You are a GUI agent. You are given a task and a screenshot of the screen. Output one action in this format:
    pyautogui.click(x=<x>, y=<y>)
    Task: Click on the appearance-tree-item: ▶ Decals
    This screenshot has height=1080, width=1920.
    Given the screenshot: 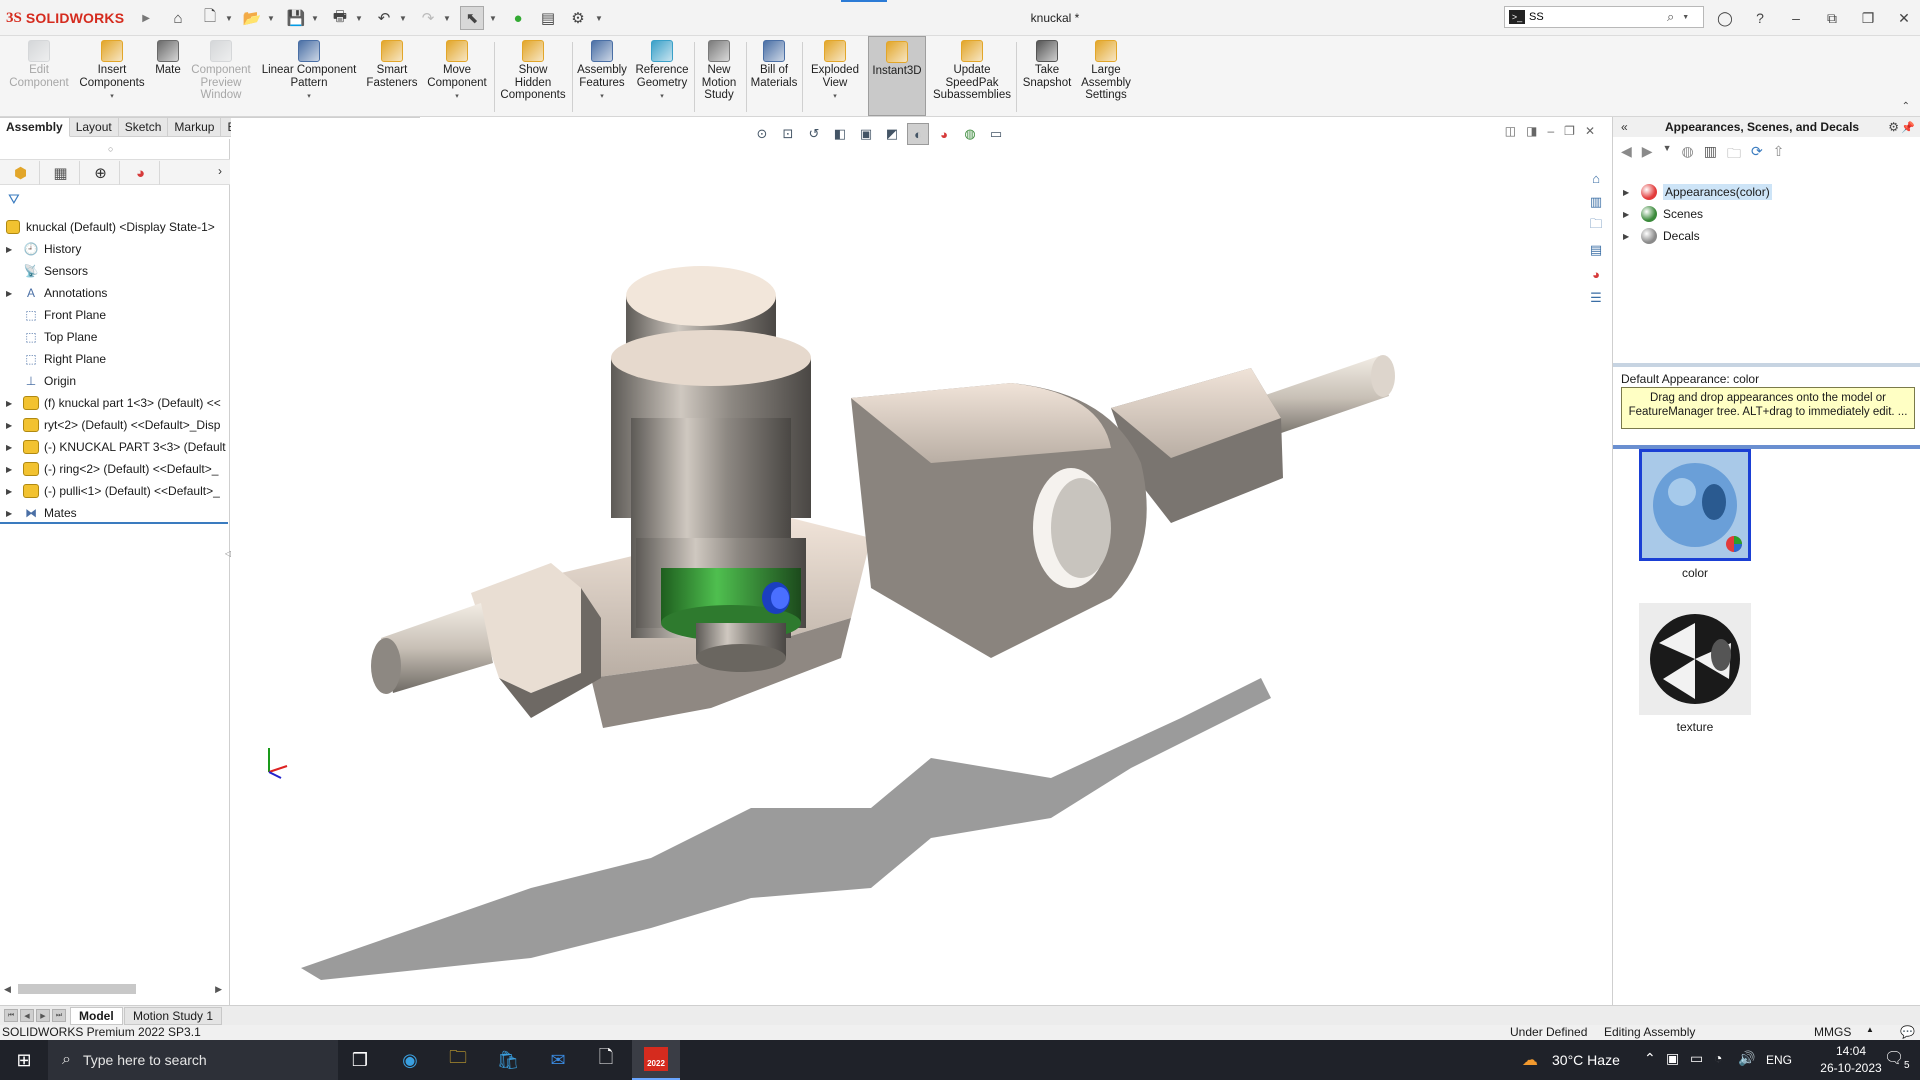 What is the action you would take?
    pyautogui.click(x=1661, y=236)
    